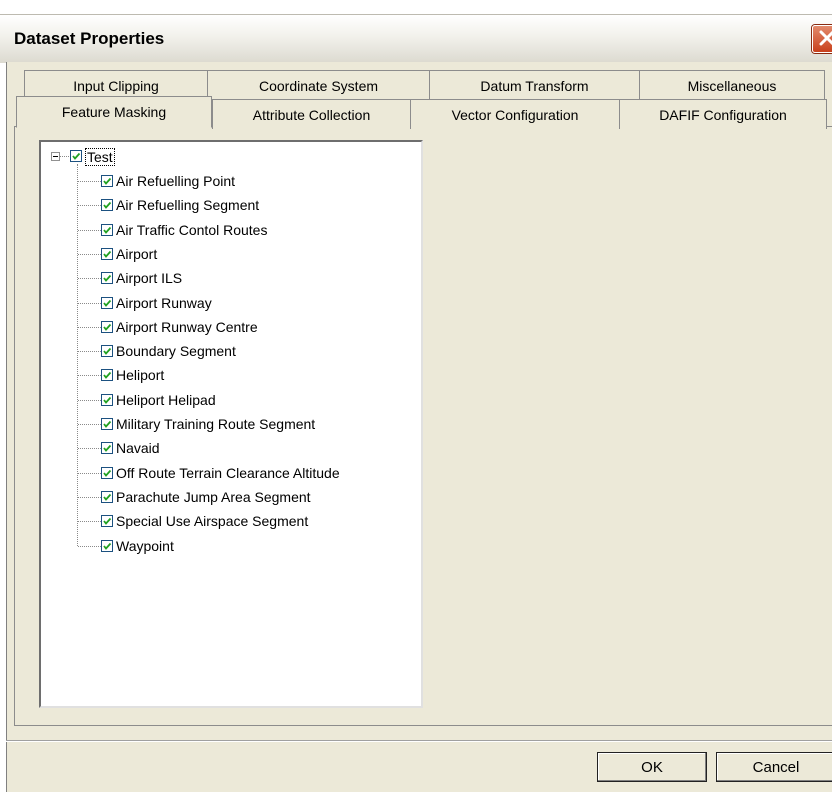  What do you see at coordinates (215, 424) in the screenshot?
I see `tree-node-label: Military Training Route Segment` at bounding box center [215, 424].